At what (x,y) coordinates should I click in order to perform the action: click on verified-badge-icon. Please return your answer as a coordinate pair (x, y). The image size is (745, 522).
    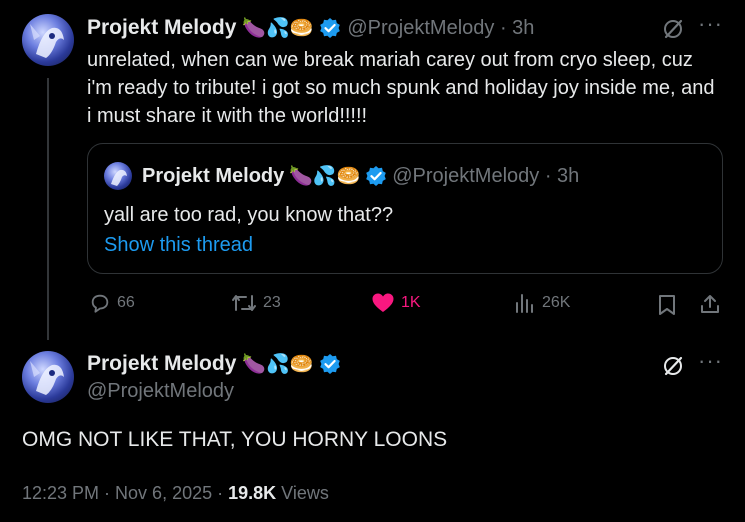
    Looking at the image, I should click on (330, 28).